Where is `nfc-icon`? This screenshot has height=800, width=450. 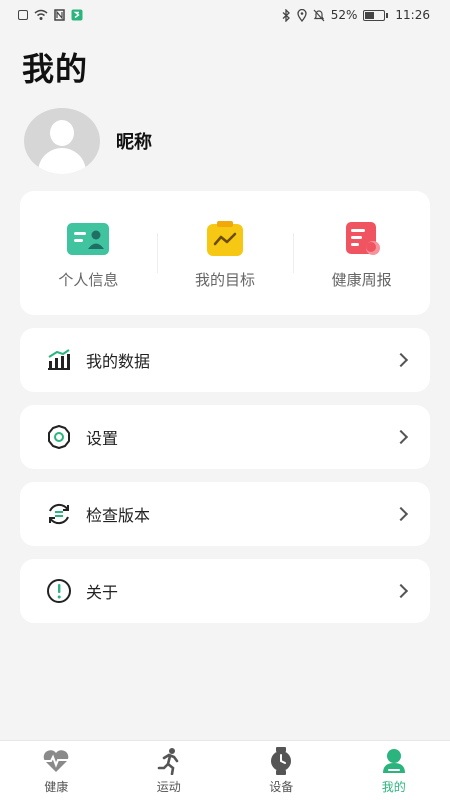
nfc-icon is located at coordinates (59, 15).